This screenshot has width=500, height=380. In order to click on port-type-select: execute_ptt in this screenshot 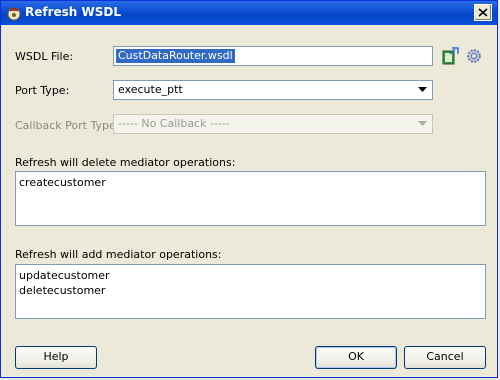, I will do `click(273, 90)`.